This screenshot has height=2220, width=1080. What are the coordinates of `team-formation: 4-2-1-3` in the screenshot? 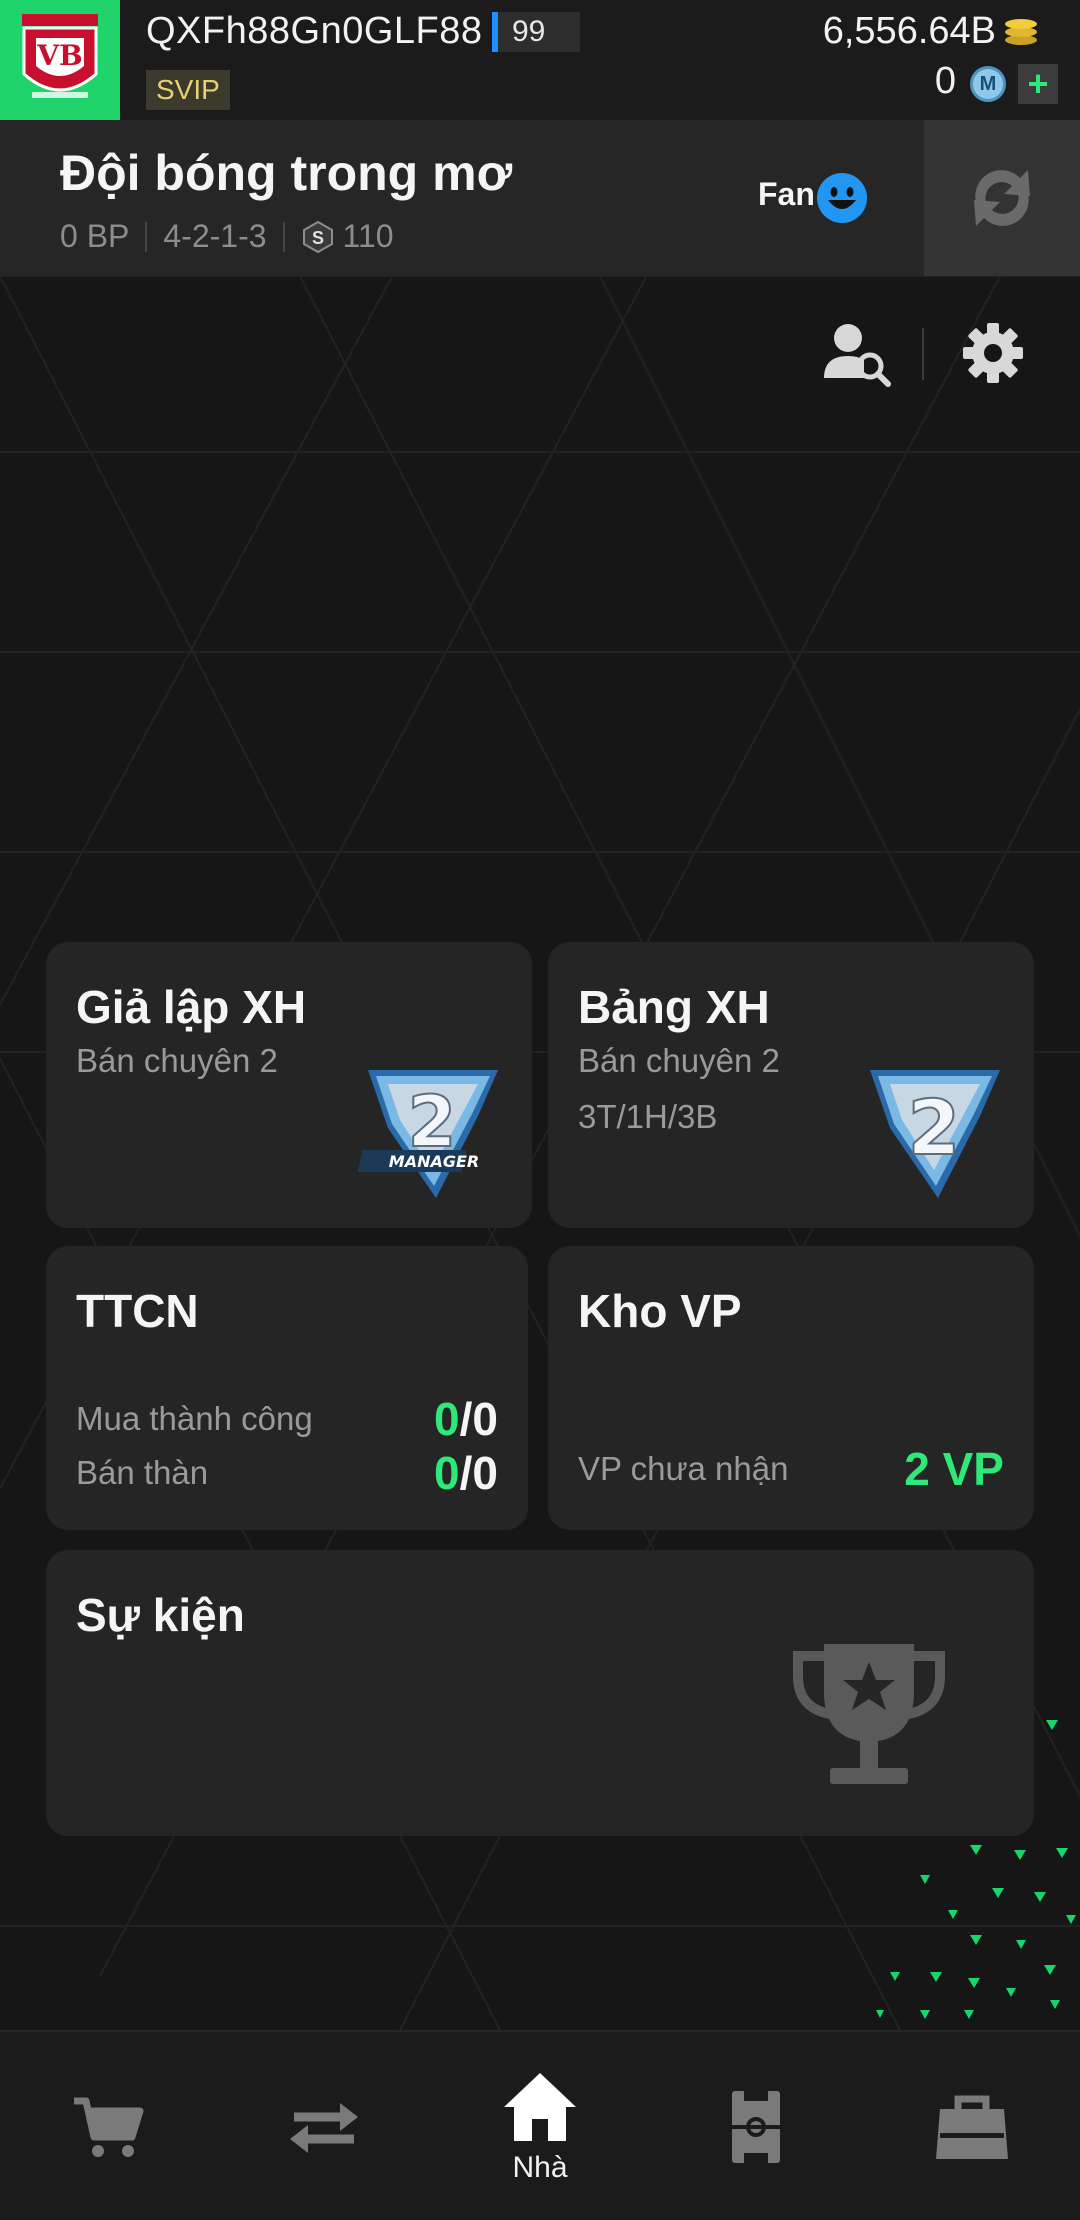 It's located at (215, 236).